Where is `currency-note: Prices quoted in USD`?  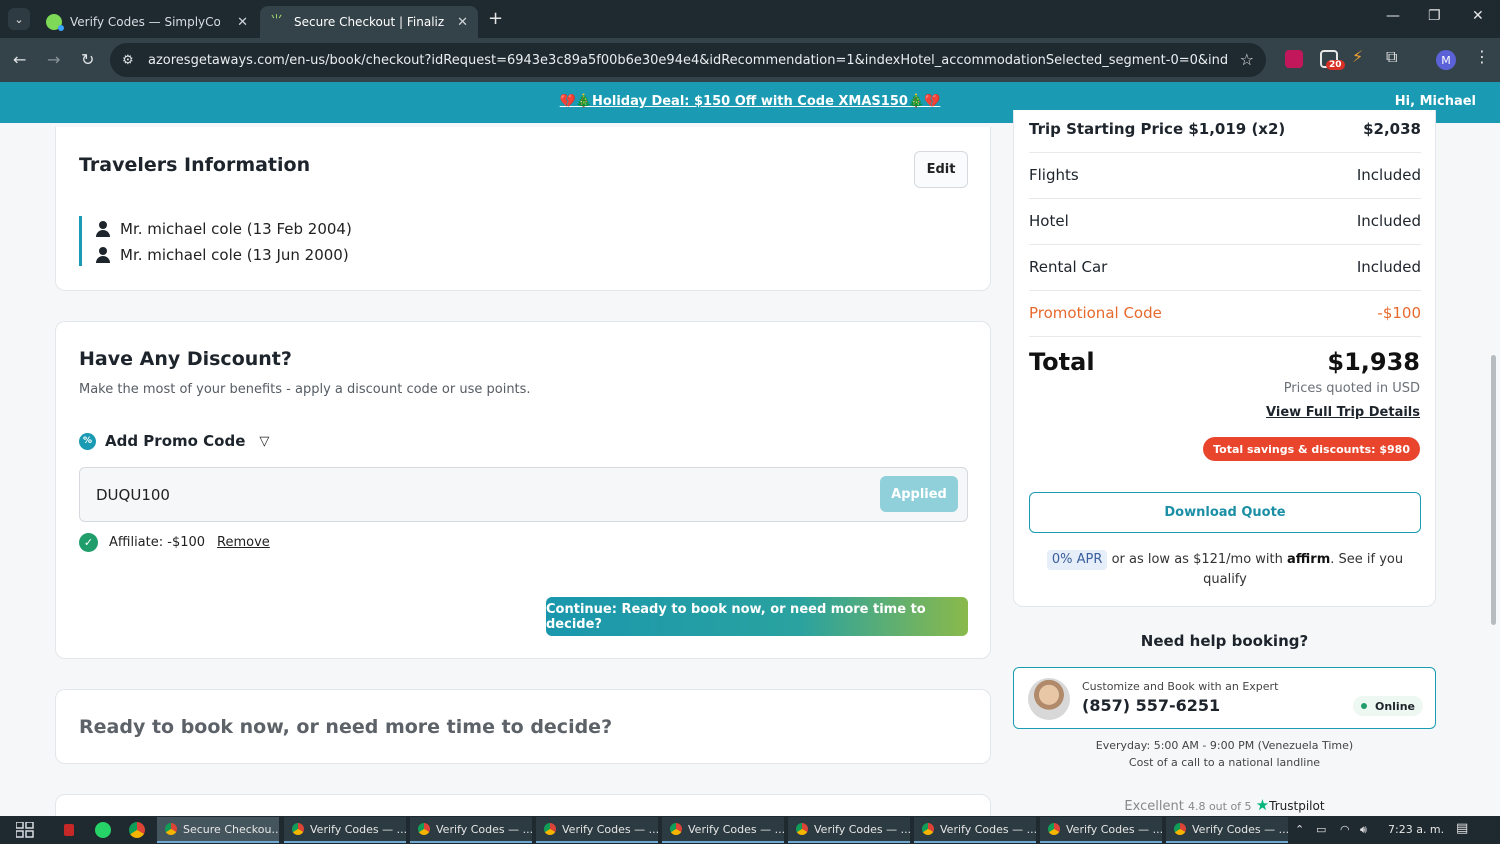
currency-note: Prices quoted in USD is located at coordinates (1351, 388).